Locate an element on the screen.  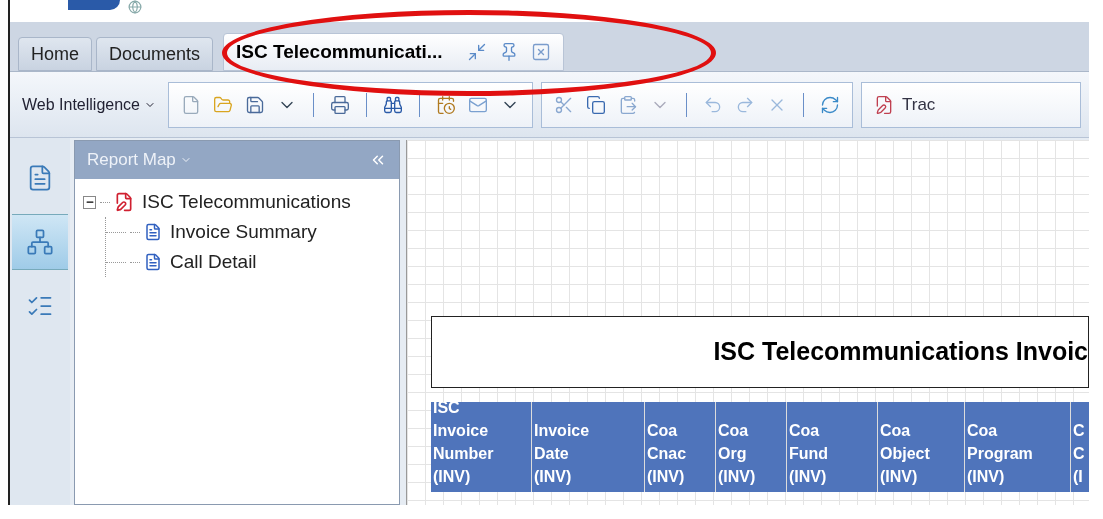
track-label: Trac is located at coordinates (919, 104).